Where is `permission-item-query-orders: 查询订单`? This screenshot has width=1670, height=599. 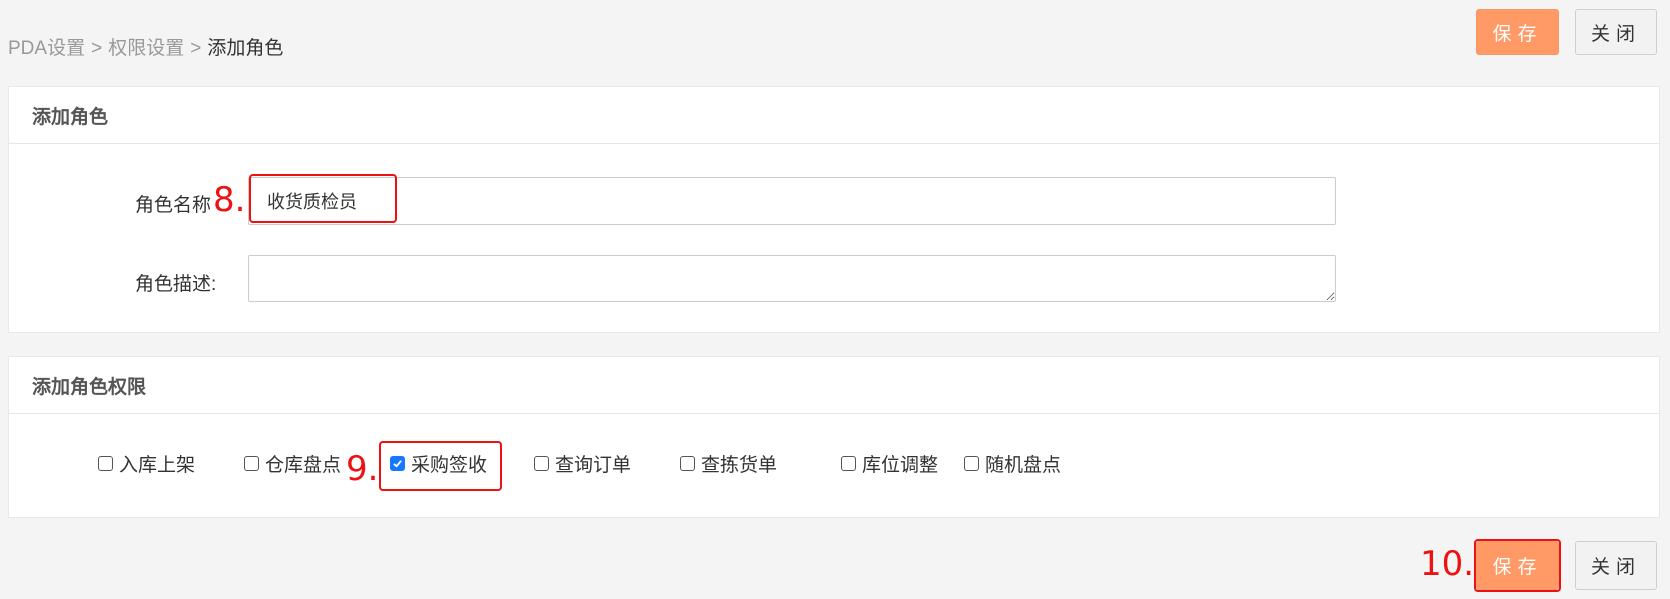 permission-item-query-orders: 查询订单 is located at coordinates (582, 463).